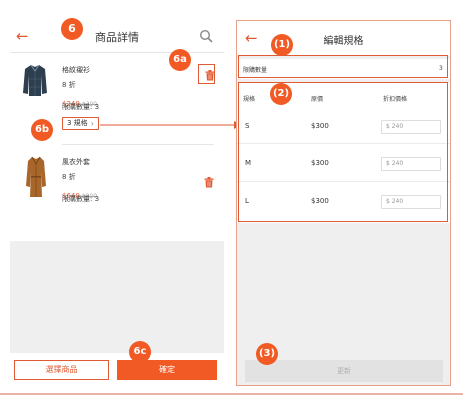 This screenshot has width=463, height=397. What do you see at coordinates (138, 144) in the screenshot?
I see `divider` at bounding box center [138, 144].